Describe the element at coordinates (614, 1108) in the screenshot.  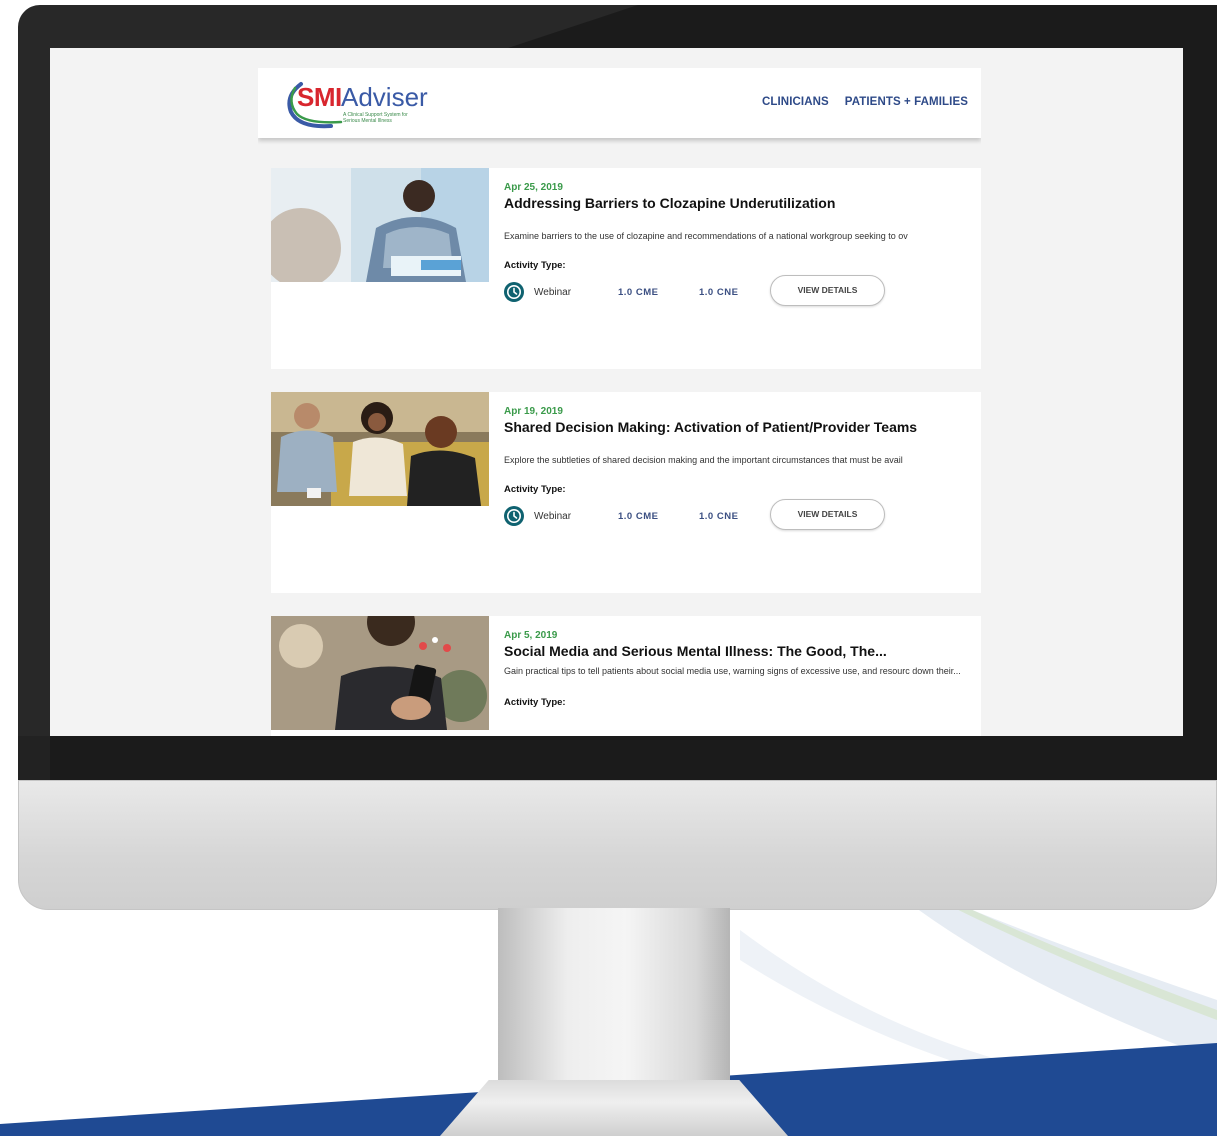
I see `monitor-stand-base` at that location.